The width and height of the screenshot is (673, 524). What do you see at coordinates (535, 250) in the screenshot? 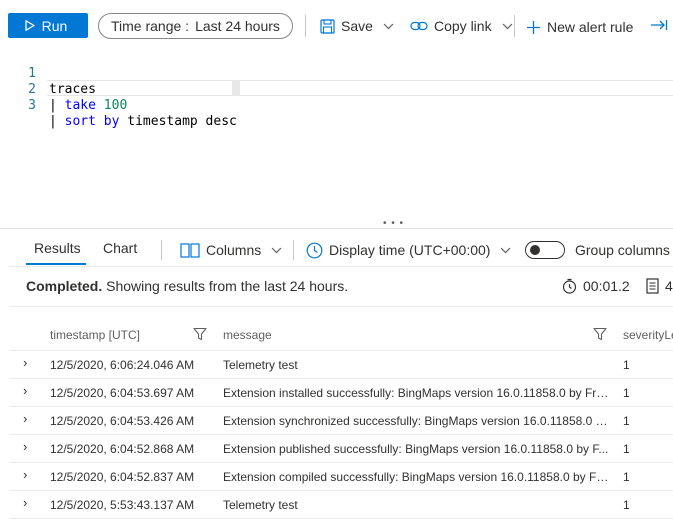
I see `toggle-knob` at bounding box center [535, 250].